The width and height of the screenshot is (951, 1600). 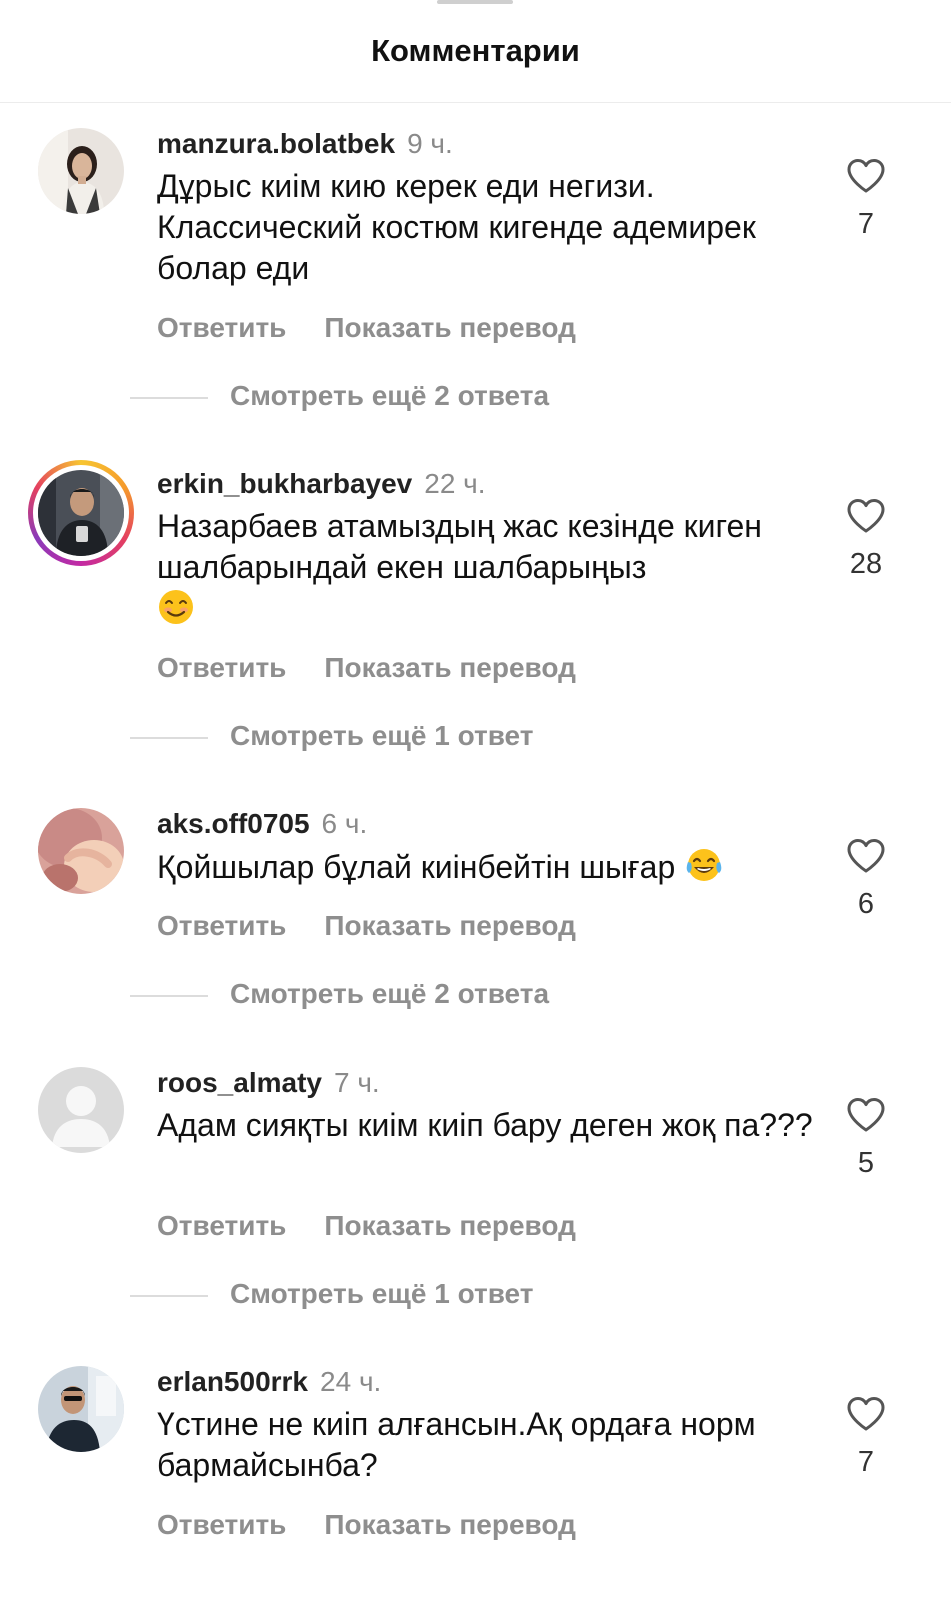 I want to click on comment-meta: erkin_bukharbayev 22 ч., so click(x=321, y=486).